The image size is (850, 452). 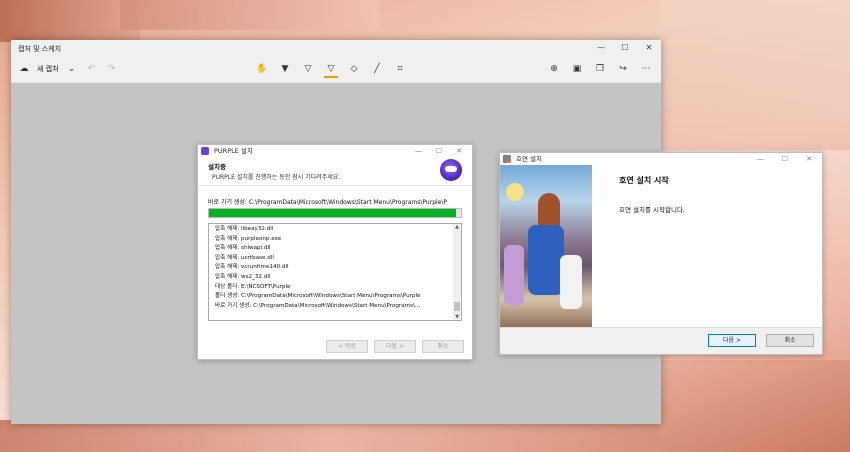 What do you see at coordinates (285, 69) in the screenshot?
I see `ballpoint-pen-icon: ▼` at bounding box center [285, 69].